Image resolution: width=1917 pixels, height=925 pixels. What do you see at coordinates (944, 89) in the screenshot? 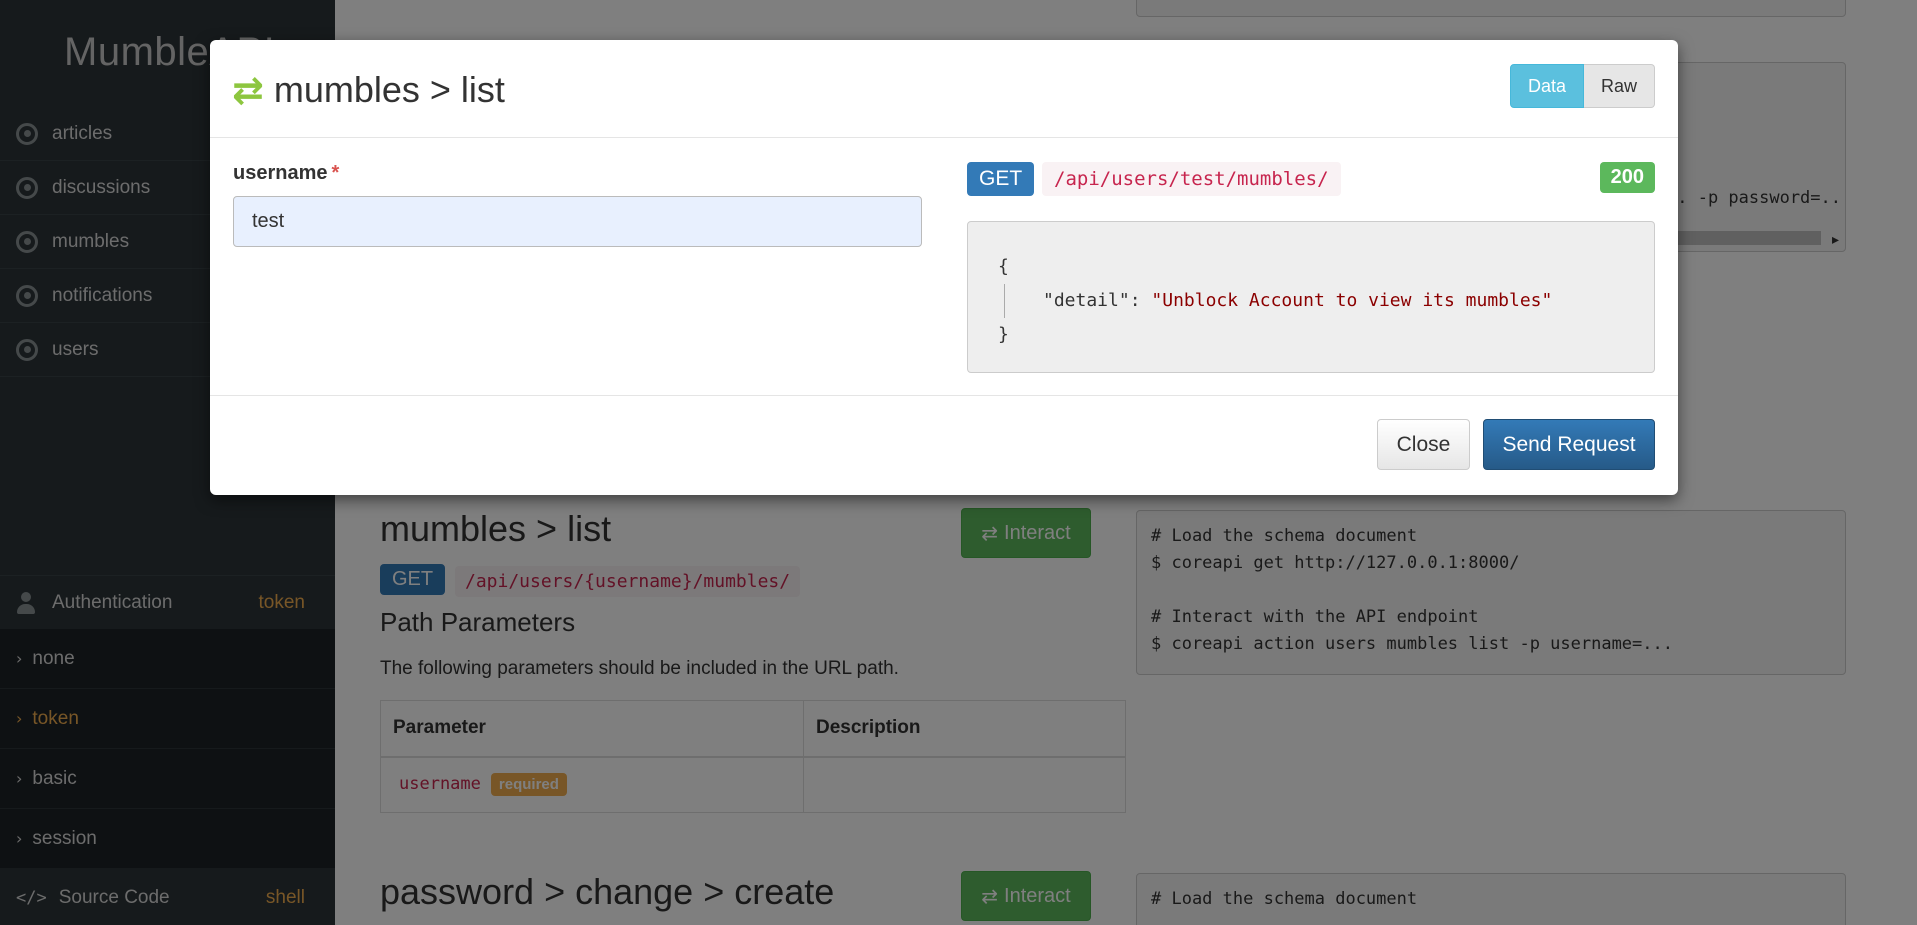
I see `modal-header: ⇄ mumbles > list Data Raw` at bounding box center [944, 89].